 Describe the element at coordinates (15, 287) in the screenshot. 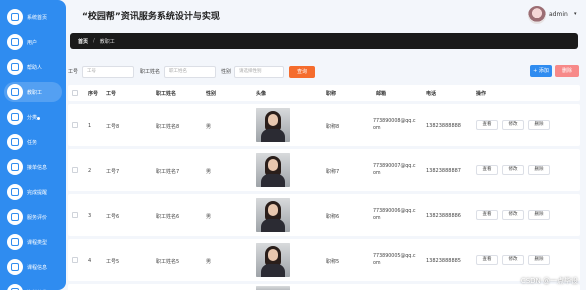

I see `material-icon` at that location.